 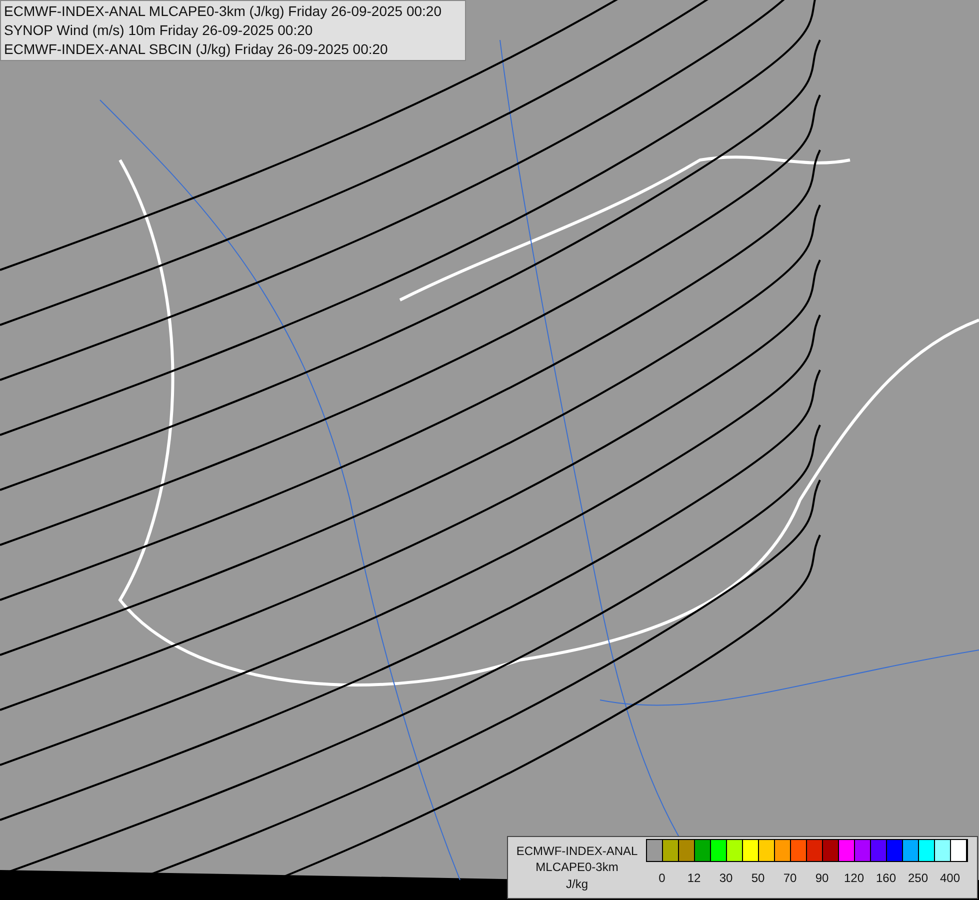 I want to click on tick-label: 0, so click(x=662, y=878).